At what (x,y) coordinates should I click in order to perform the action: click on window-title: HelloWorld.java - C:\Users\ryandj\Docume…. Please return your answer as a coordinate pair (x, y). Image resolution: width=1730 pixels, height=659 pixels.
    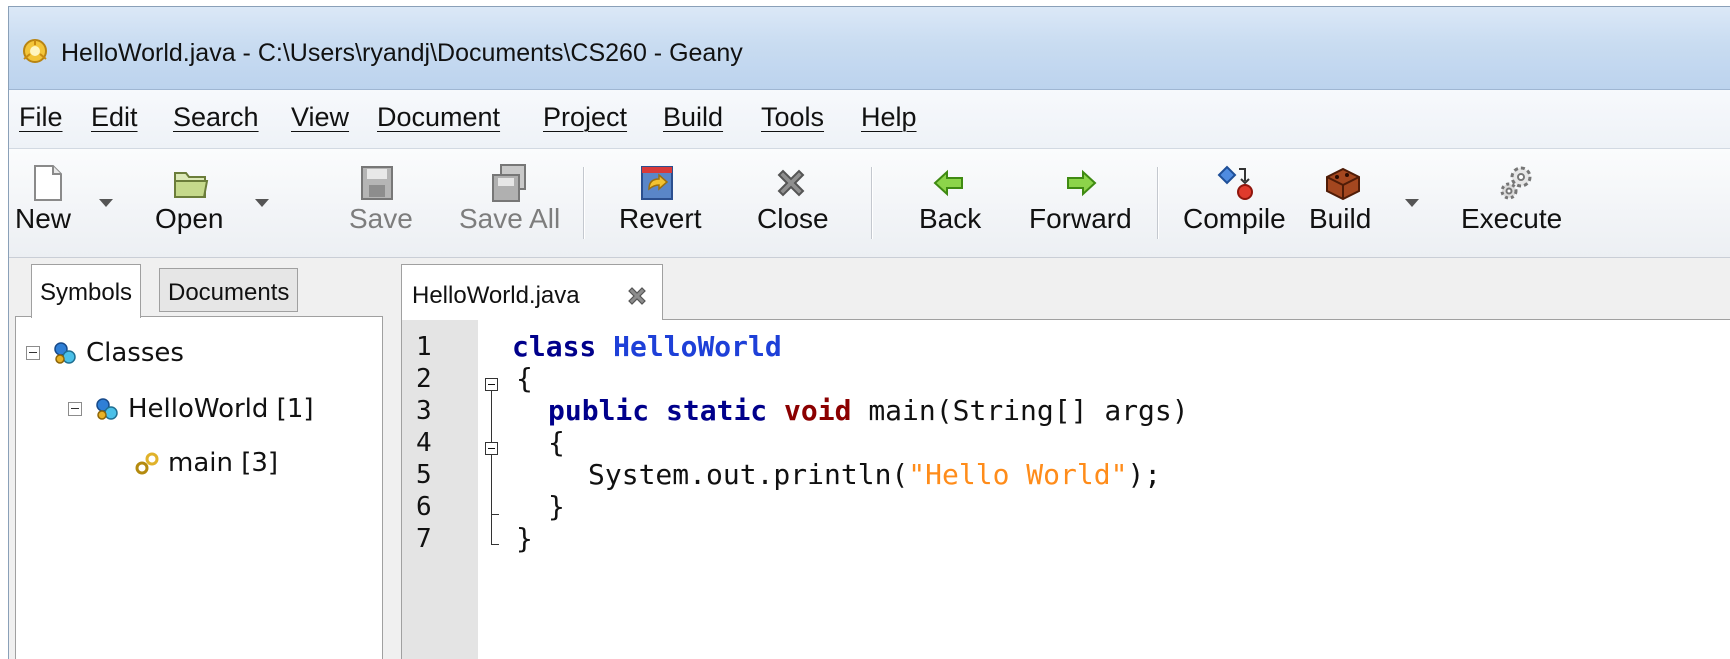
    Looking at the image, I should click on (402, 53).